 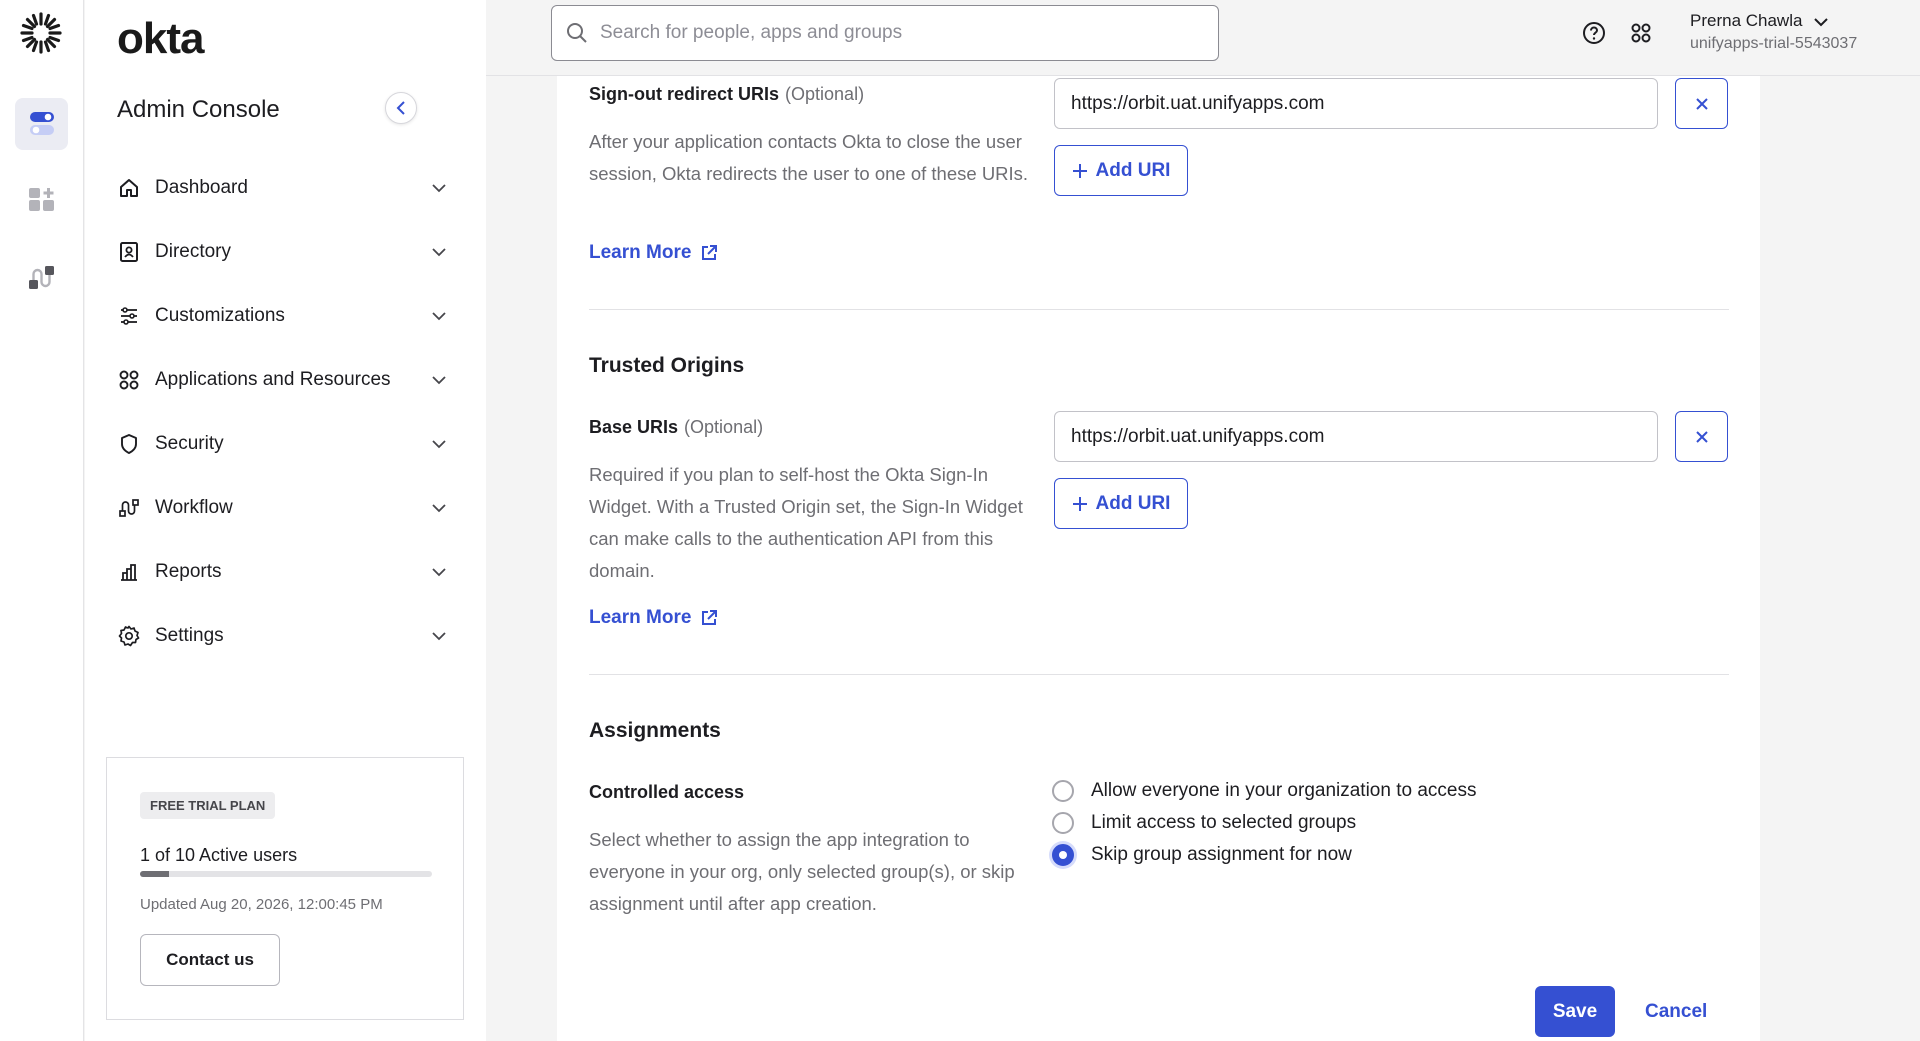 I want to click on signout-learn-more-link: Learn More, so click(x=653, y=253).